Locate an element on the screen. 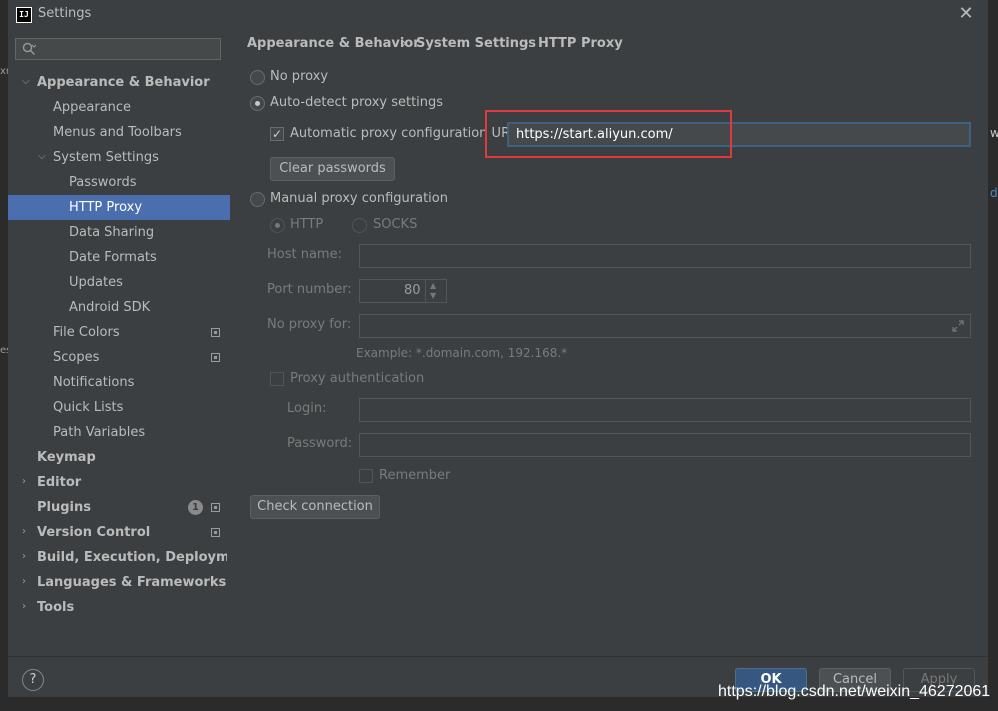 The height and width of the screenshot is (711, 998). sidebar-item-scopes: Scopes is located at coordinates (128, 357).